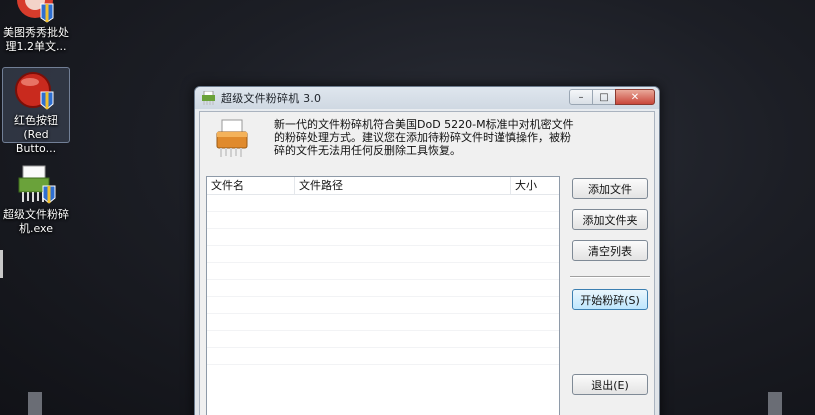 The height and width of the screenshot is (415, 815). I want to click on clear-list-button: 清空列表, so click(610, 250).